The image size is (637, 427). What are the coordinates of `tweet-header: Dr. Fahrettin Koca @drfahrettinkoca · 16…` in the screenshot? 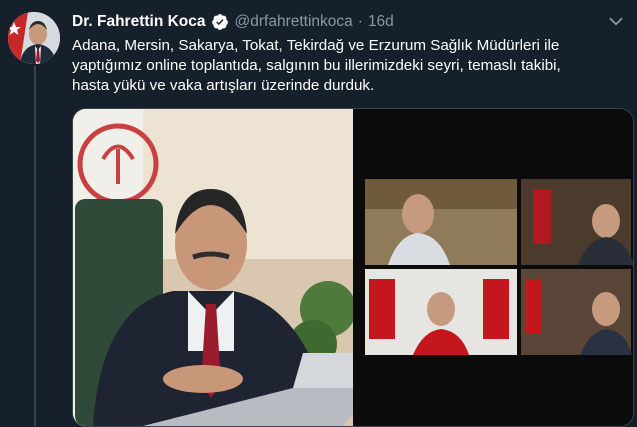 It's located at (233, 22).